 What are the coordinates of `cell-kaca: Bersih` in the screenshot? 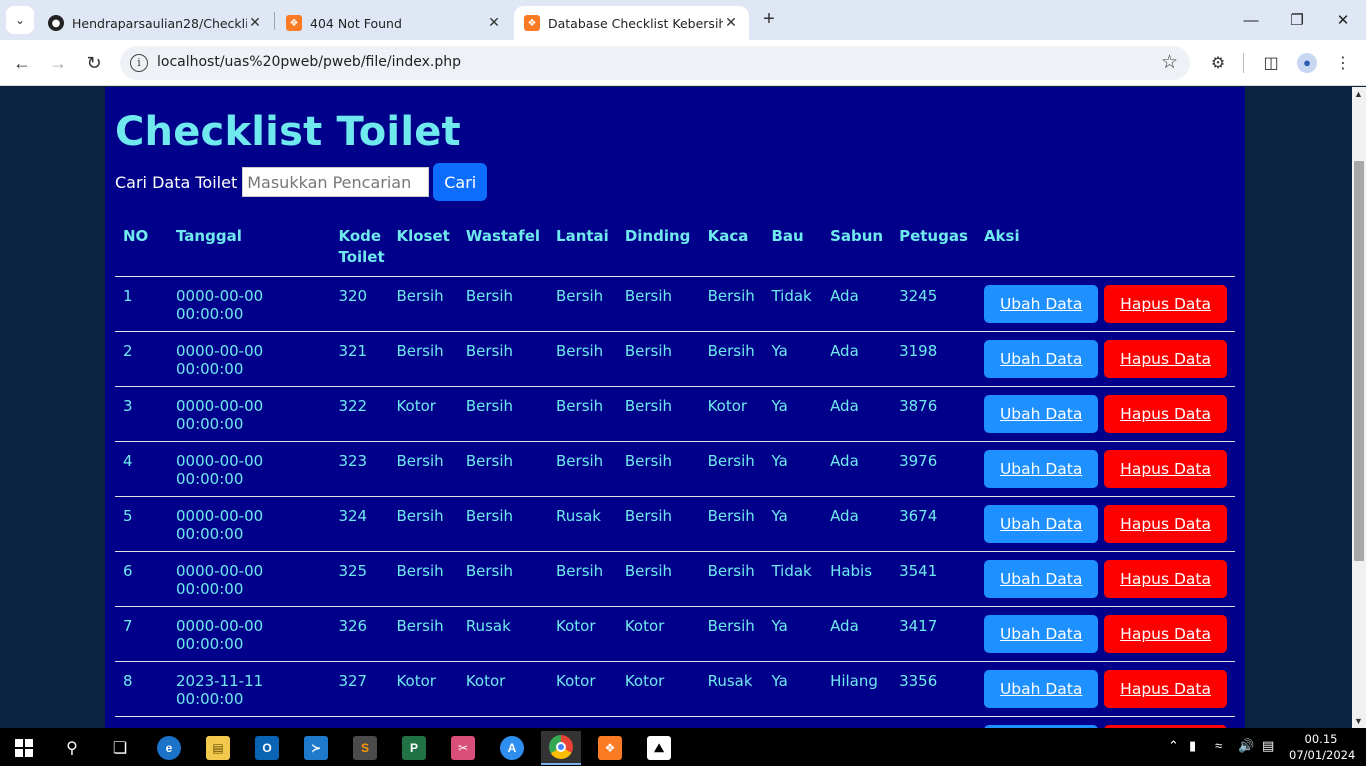 It's located at (731, 359).